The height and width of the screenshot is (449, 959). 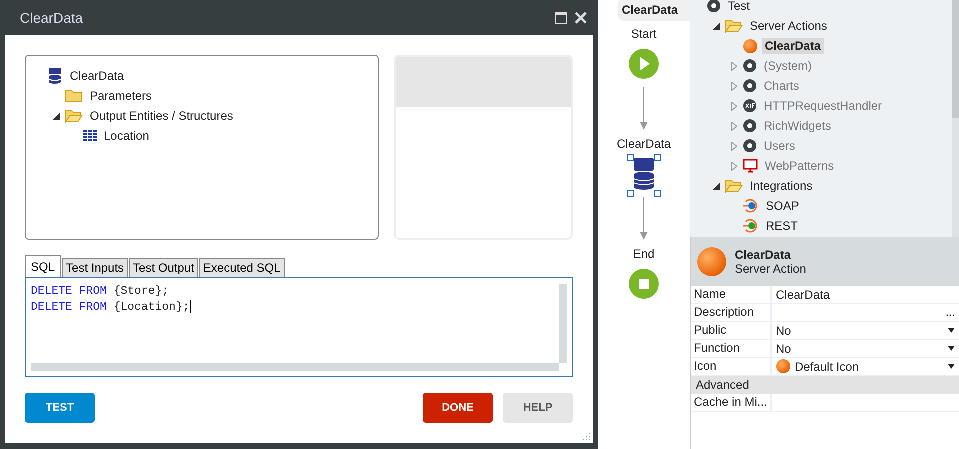 I want to click on tab: Executed SQL, so click(x=242, y=267).